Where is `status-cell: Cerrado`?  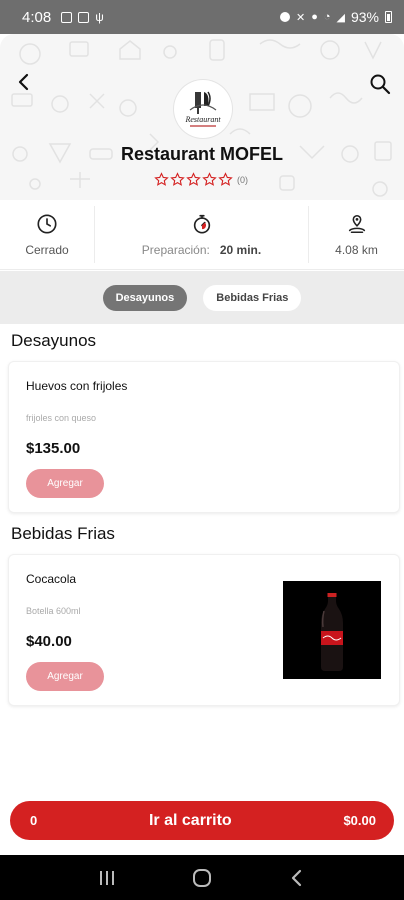 status-cell: Cerrado is located at coordinates (47, 234).